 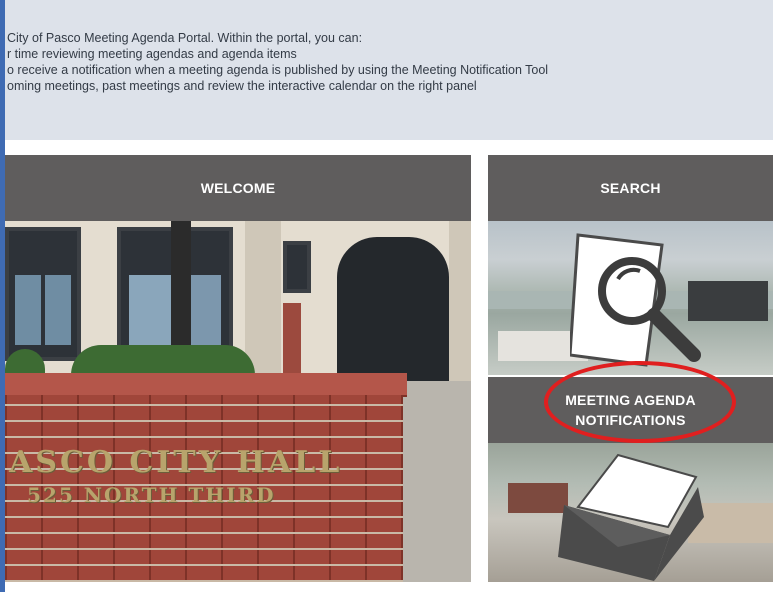 What do you see at coordinates (151, 495) in the screenshot?
I see `sign-address: 525 NORTH THIRD` at bounding box center [151, 495].